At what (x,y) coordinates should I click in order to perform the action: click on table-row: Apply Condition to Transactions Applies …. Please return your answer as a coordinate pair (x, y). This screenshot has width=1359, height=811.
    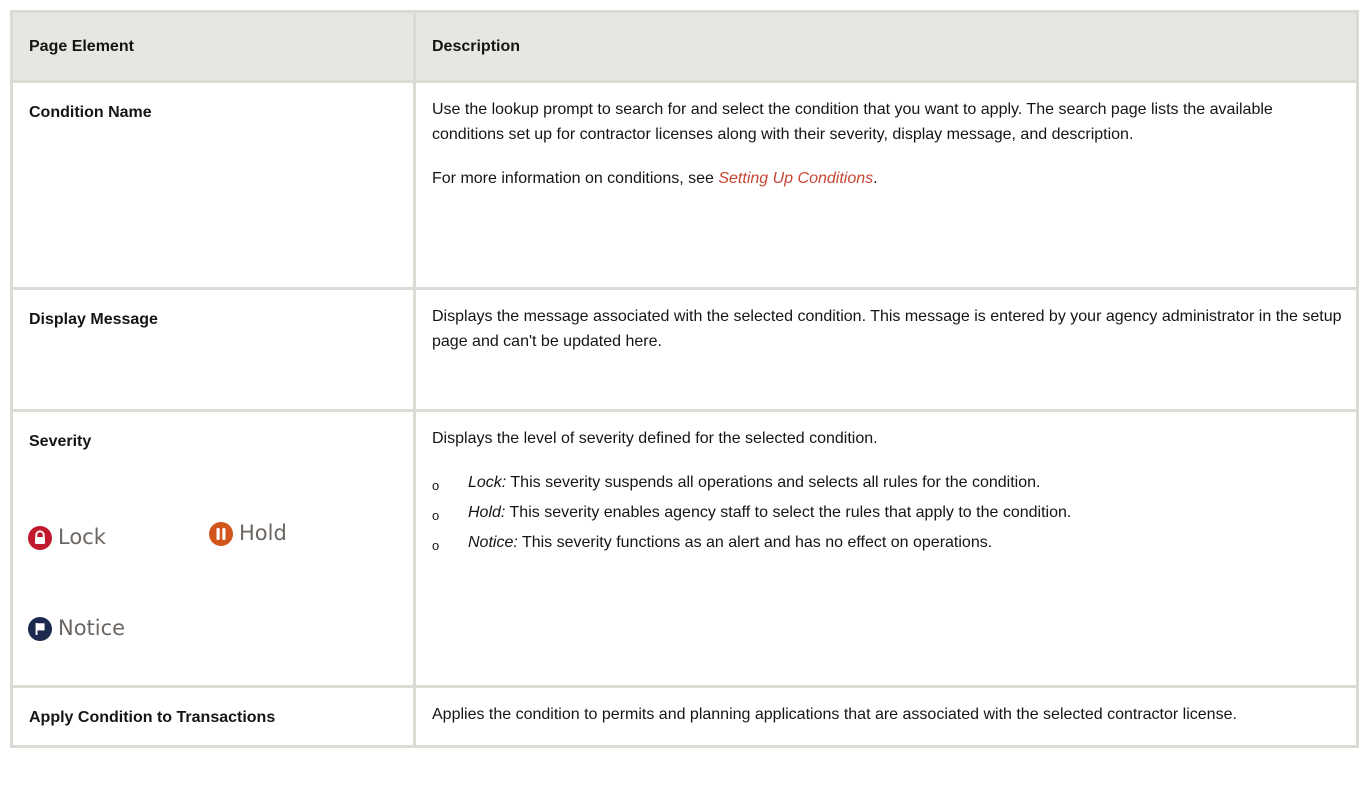
    Looking at the image, I should click on (684, 716).